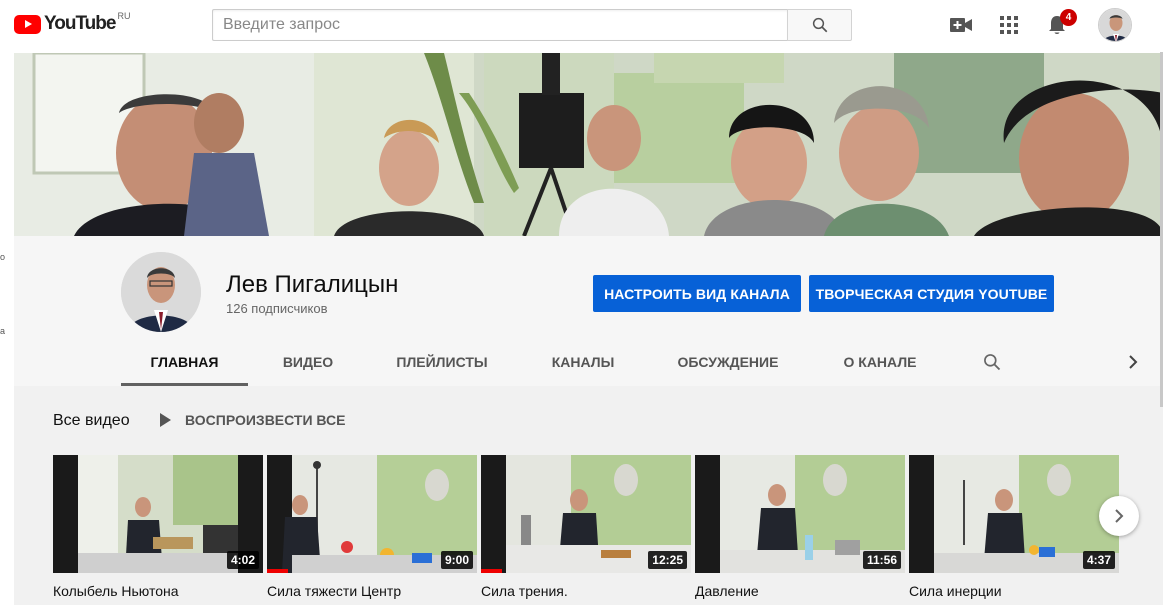  I want to click on masthead: YouTube RU 4, so click(581, 26).